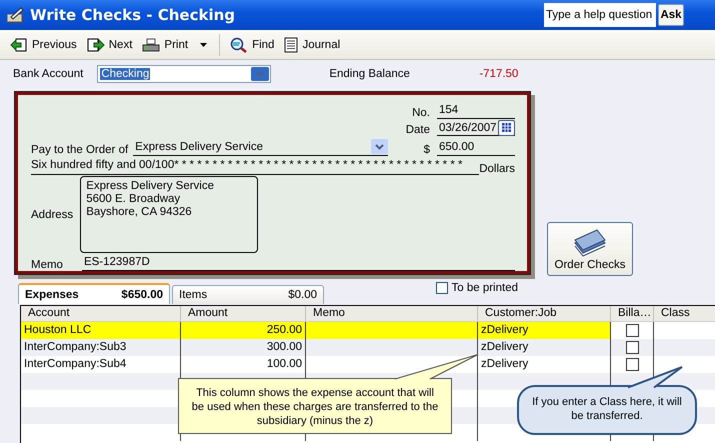 This screenshot has width=715, height=443. Describe the element at coordinates (600, 15) in the screenshot. I see `help-search-field: Type a help question` at that location.